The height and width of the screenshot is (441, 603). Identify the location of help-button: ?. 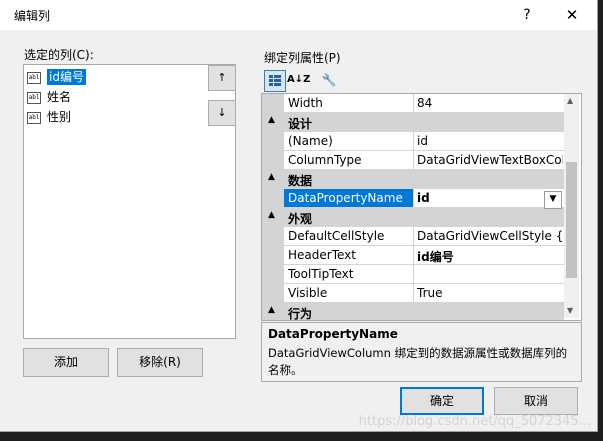
(527, 15).